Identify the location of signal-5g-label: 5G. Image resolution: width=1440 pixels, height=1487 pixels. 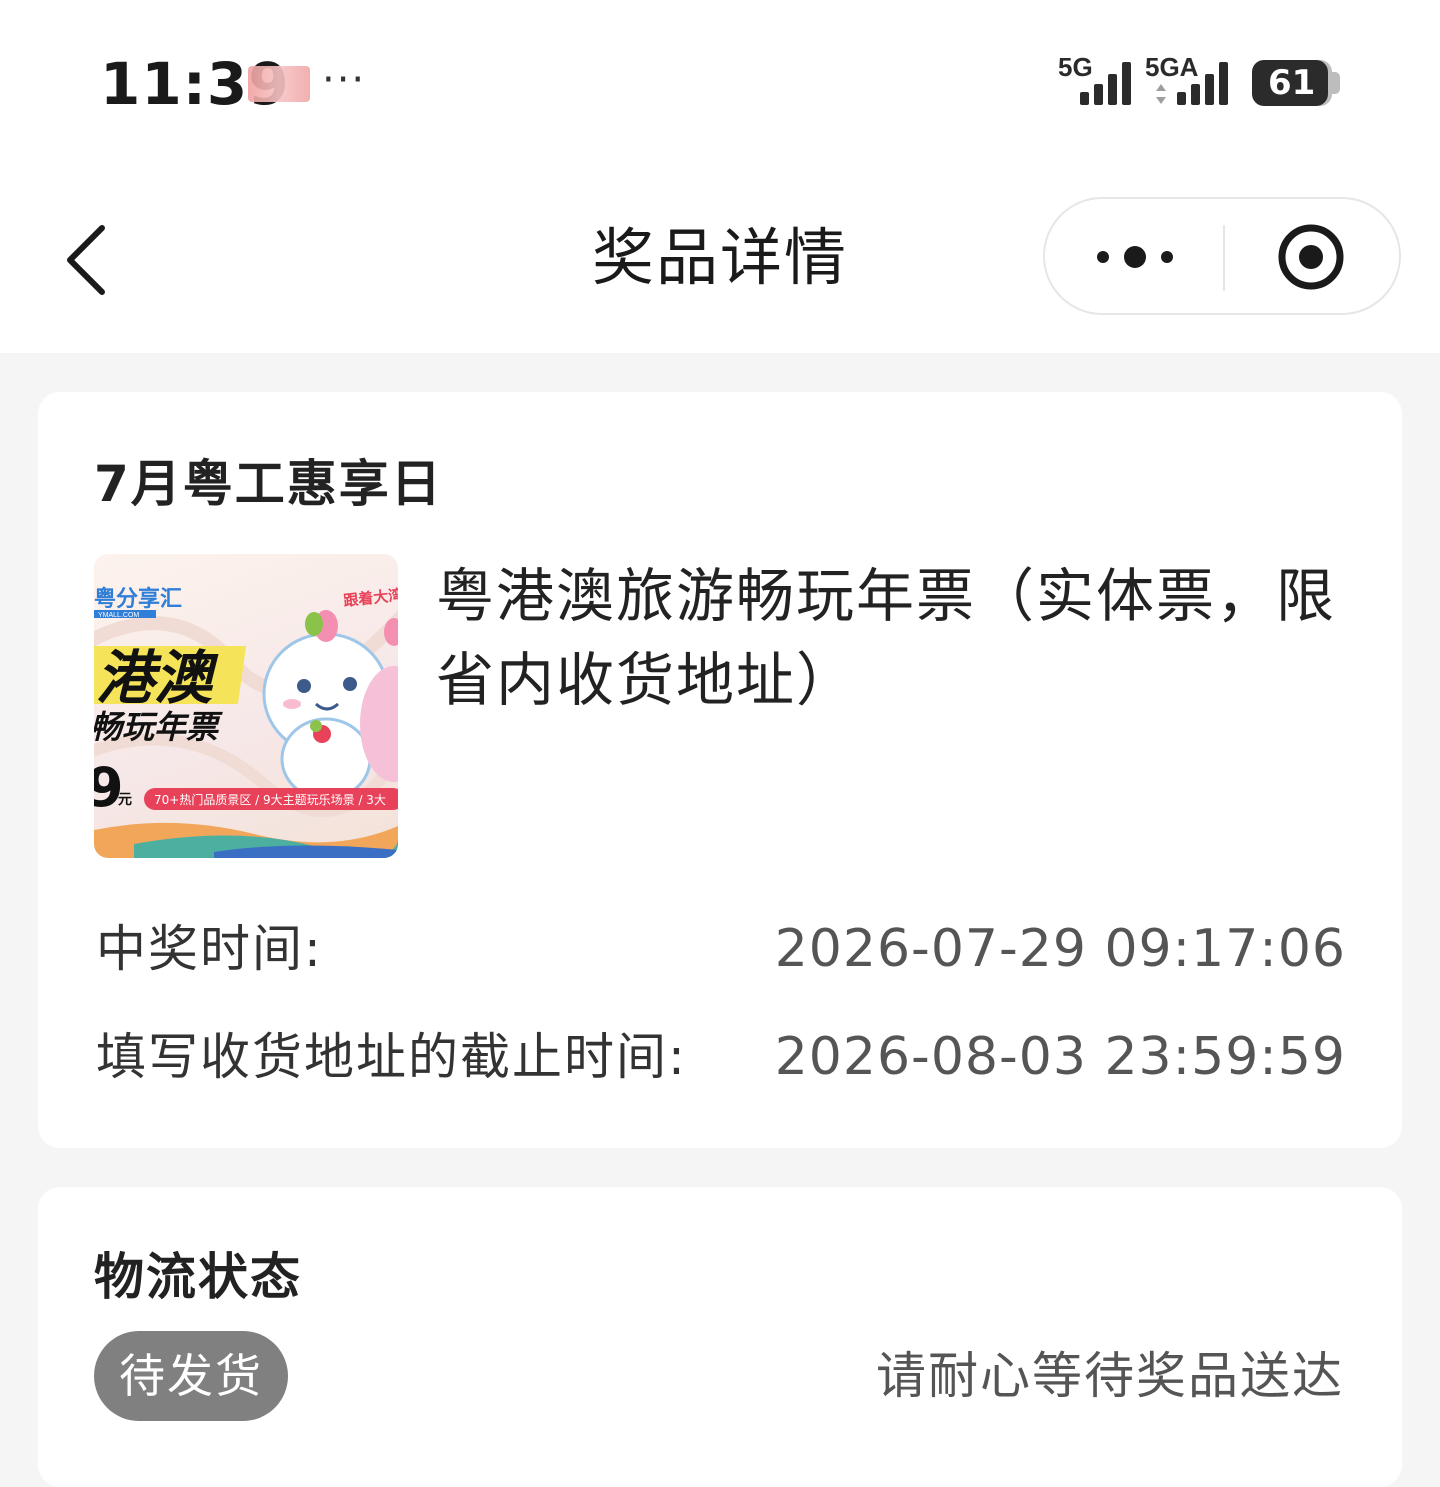
(1075, 68).